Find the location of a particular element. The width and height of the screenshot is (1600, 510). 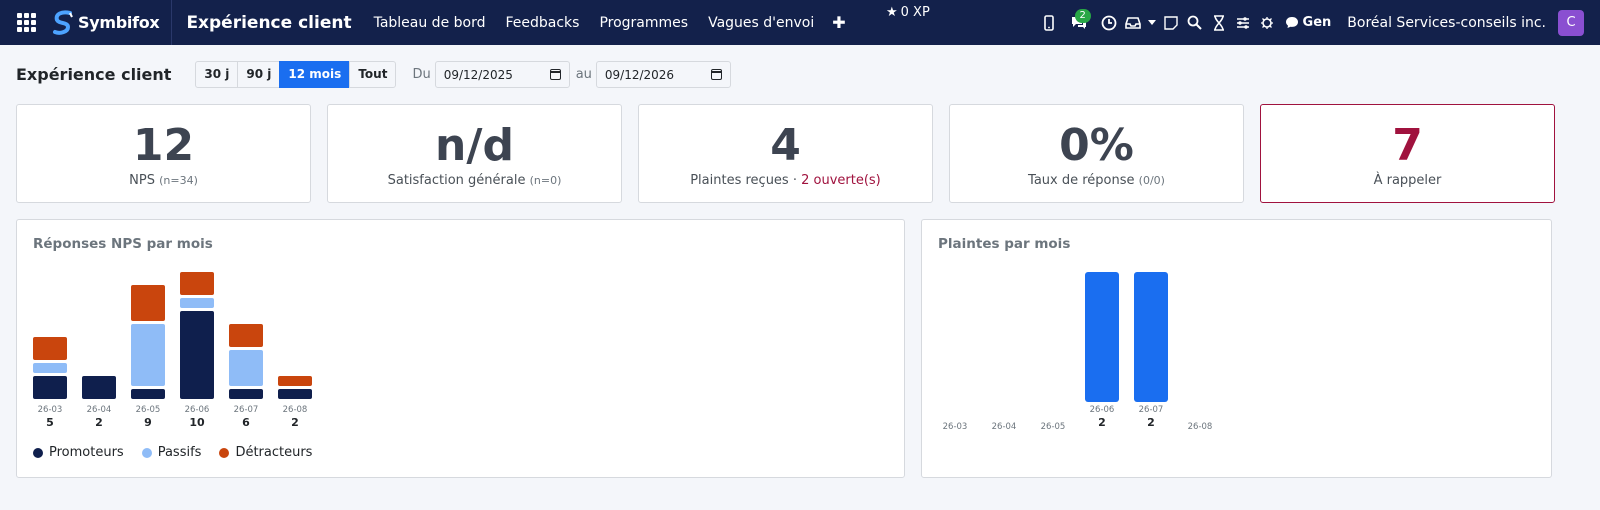

gen-button: Gen is located at coordinates (1308, 22).